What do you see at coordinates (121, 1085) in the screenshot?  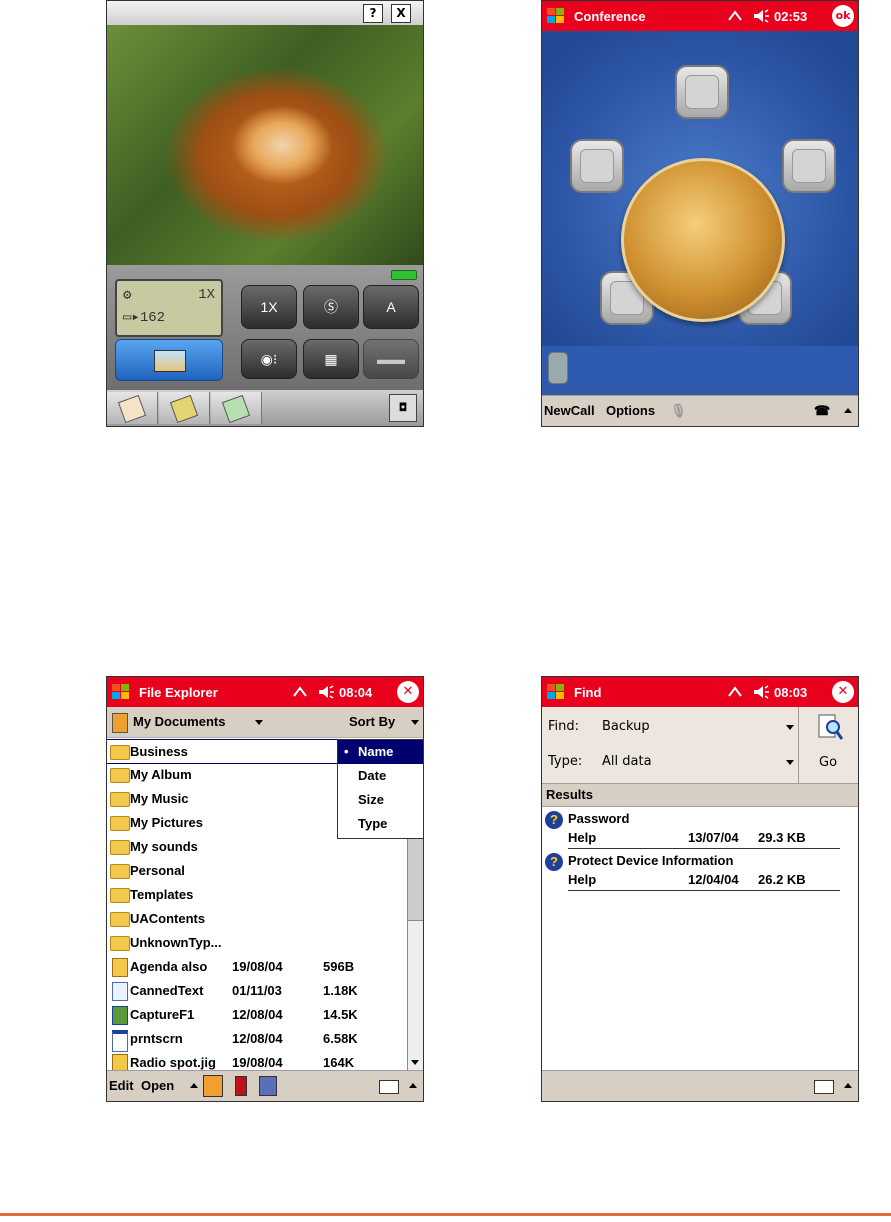 I see `edit-menu: Edit` at bounding box center [121, 1085].